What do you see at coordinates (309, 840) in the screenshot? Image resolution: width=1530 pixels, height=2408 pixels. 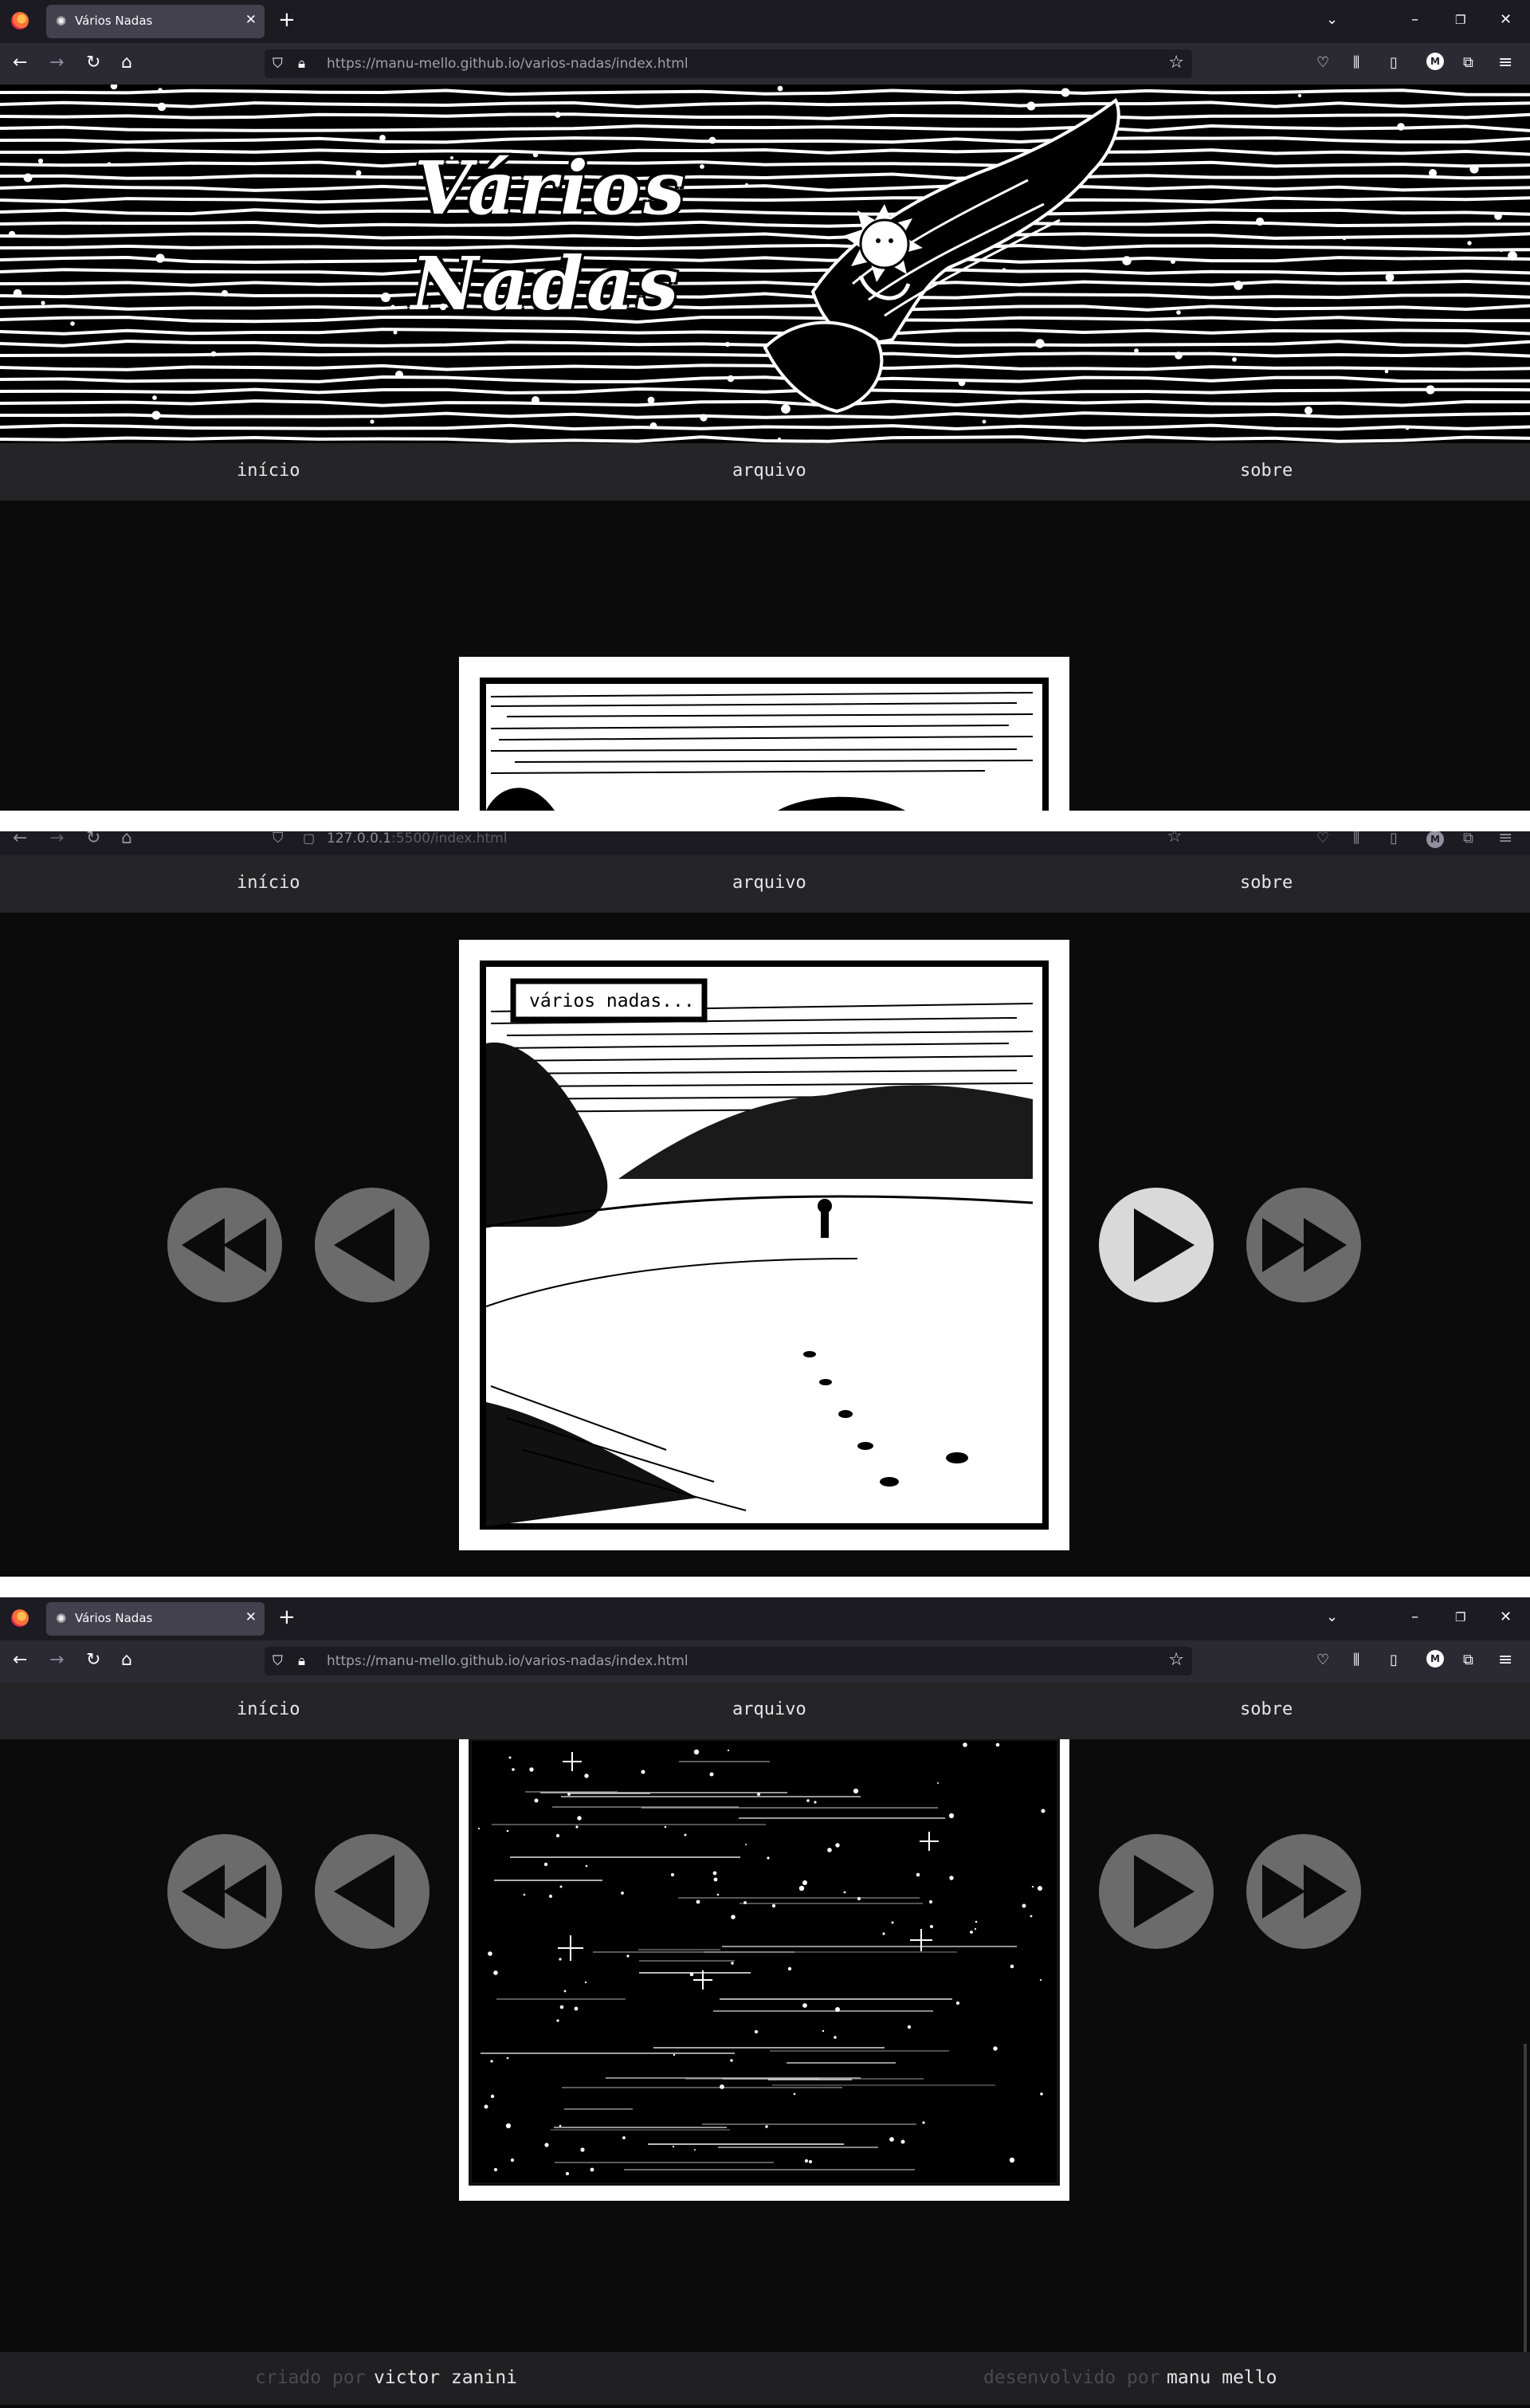 I see `page-icon: ▢` at bounding box center [309, 840].